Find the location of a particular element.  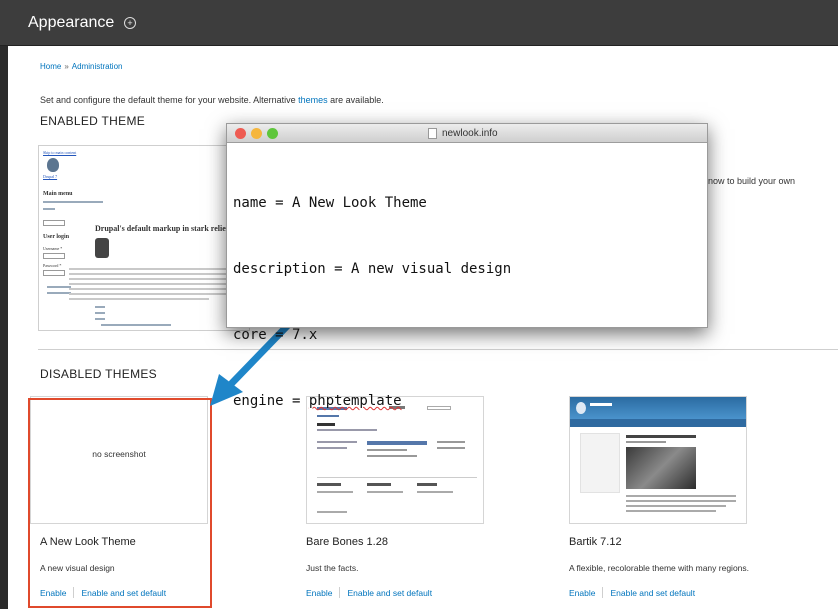

minimize-icon is located at coordinates (256, 133).